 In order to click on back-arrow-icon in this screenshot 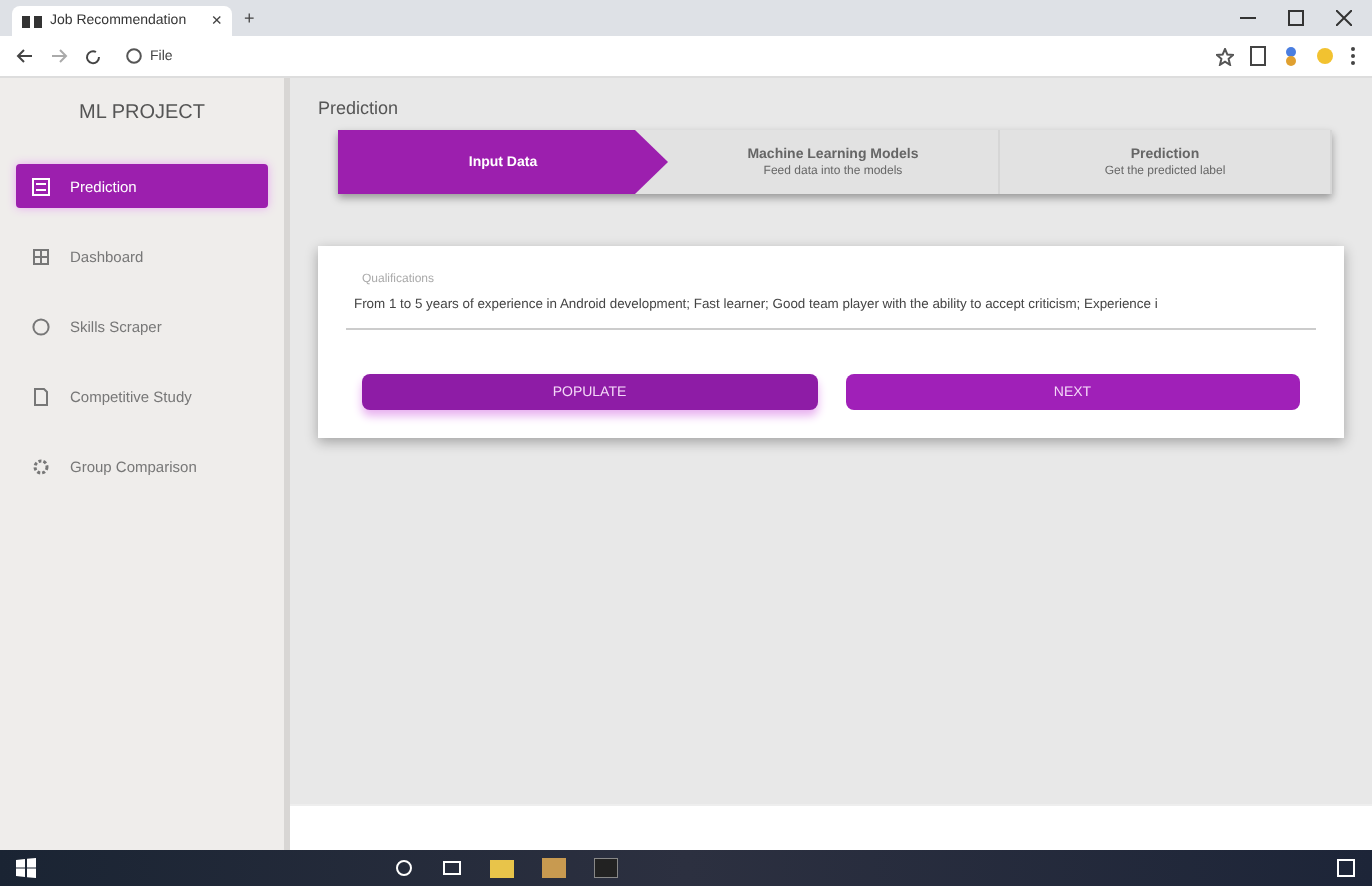, I will do `click(25, 56)`.